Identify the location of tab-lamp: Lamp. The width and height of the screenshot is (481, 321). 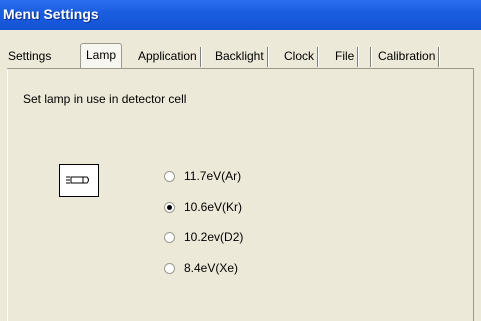
(101, 55).